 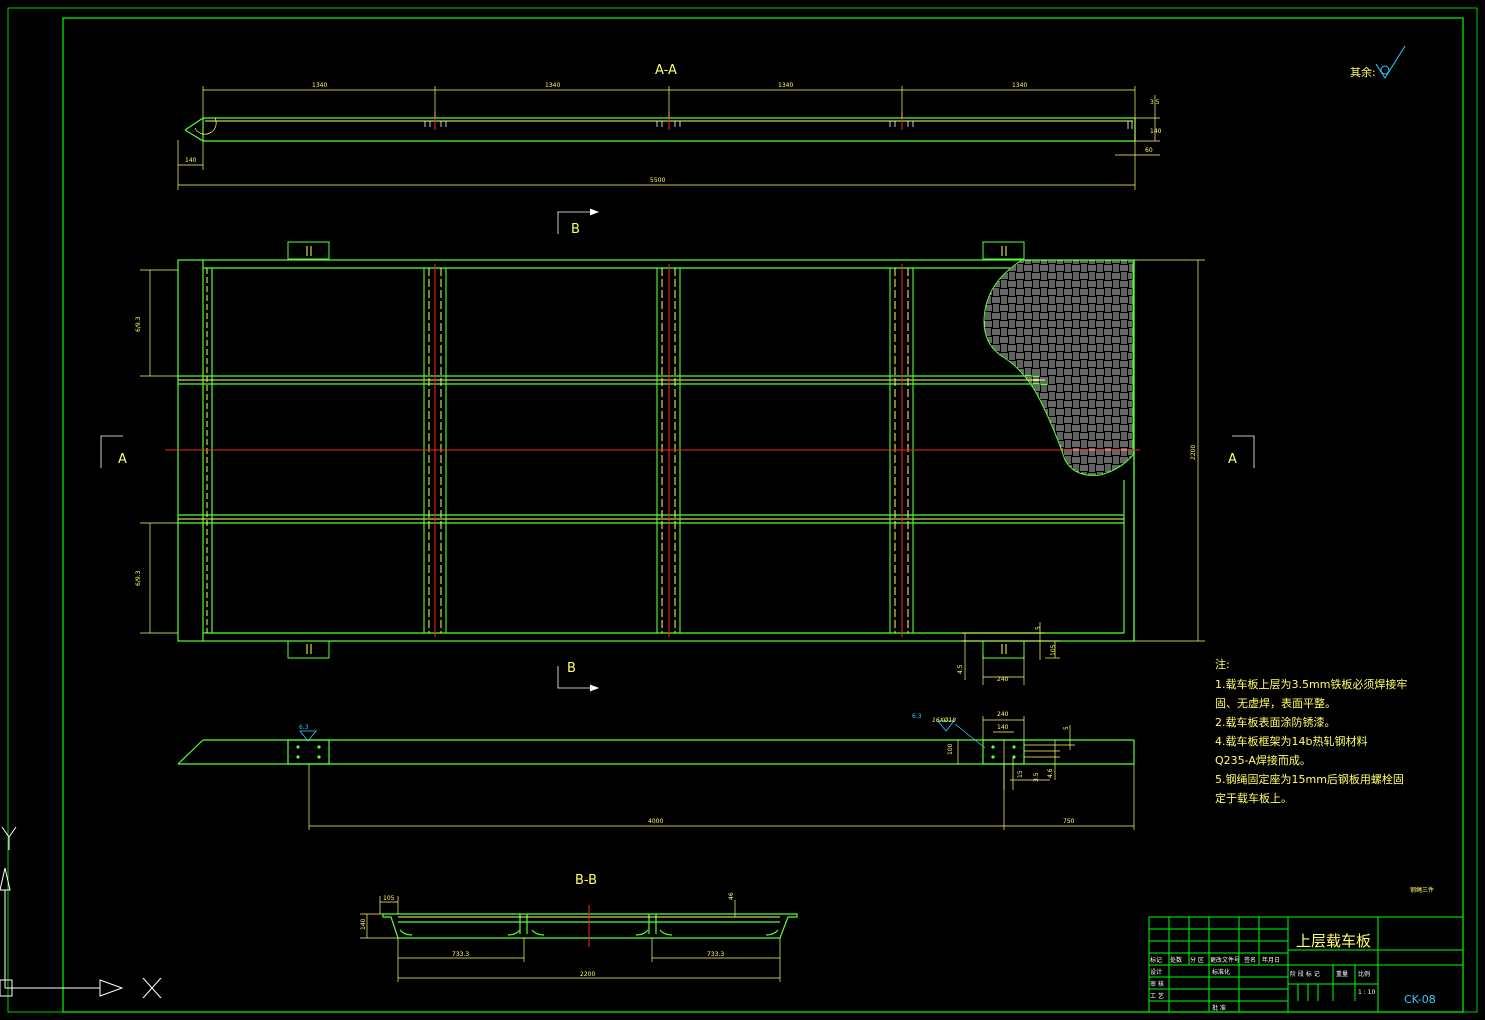 What do you see at coordinates (944, 720) in the screenshot?
I see `bolt-spec: 16XØ18` at bounding box center [944, 720].